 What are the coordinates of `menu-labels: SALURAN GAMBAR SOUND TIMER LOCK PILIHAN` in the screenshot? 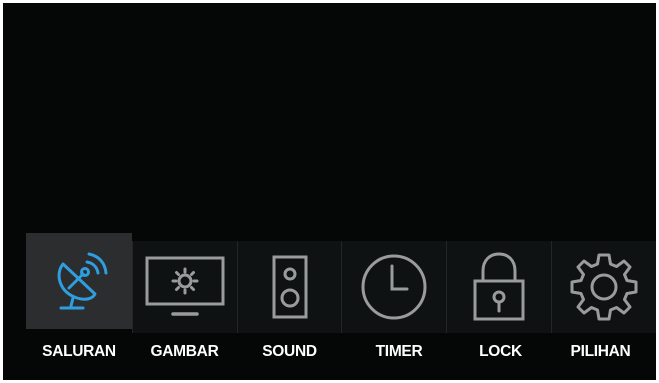 It's located at (341, 352).